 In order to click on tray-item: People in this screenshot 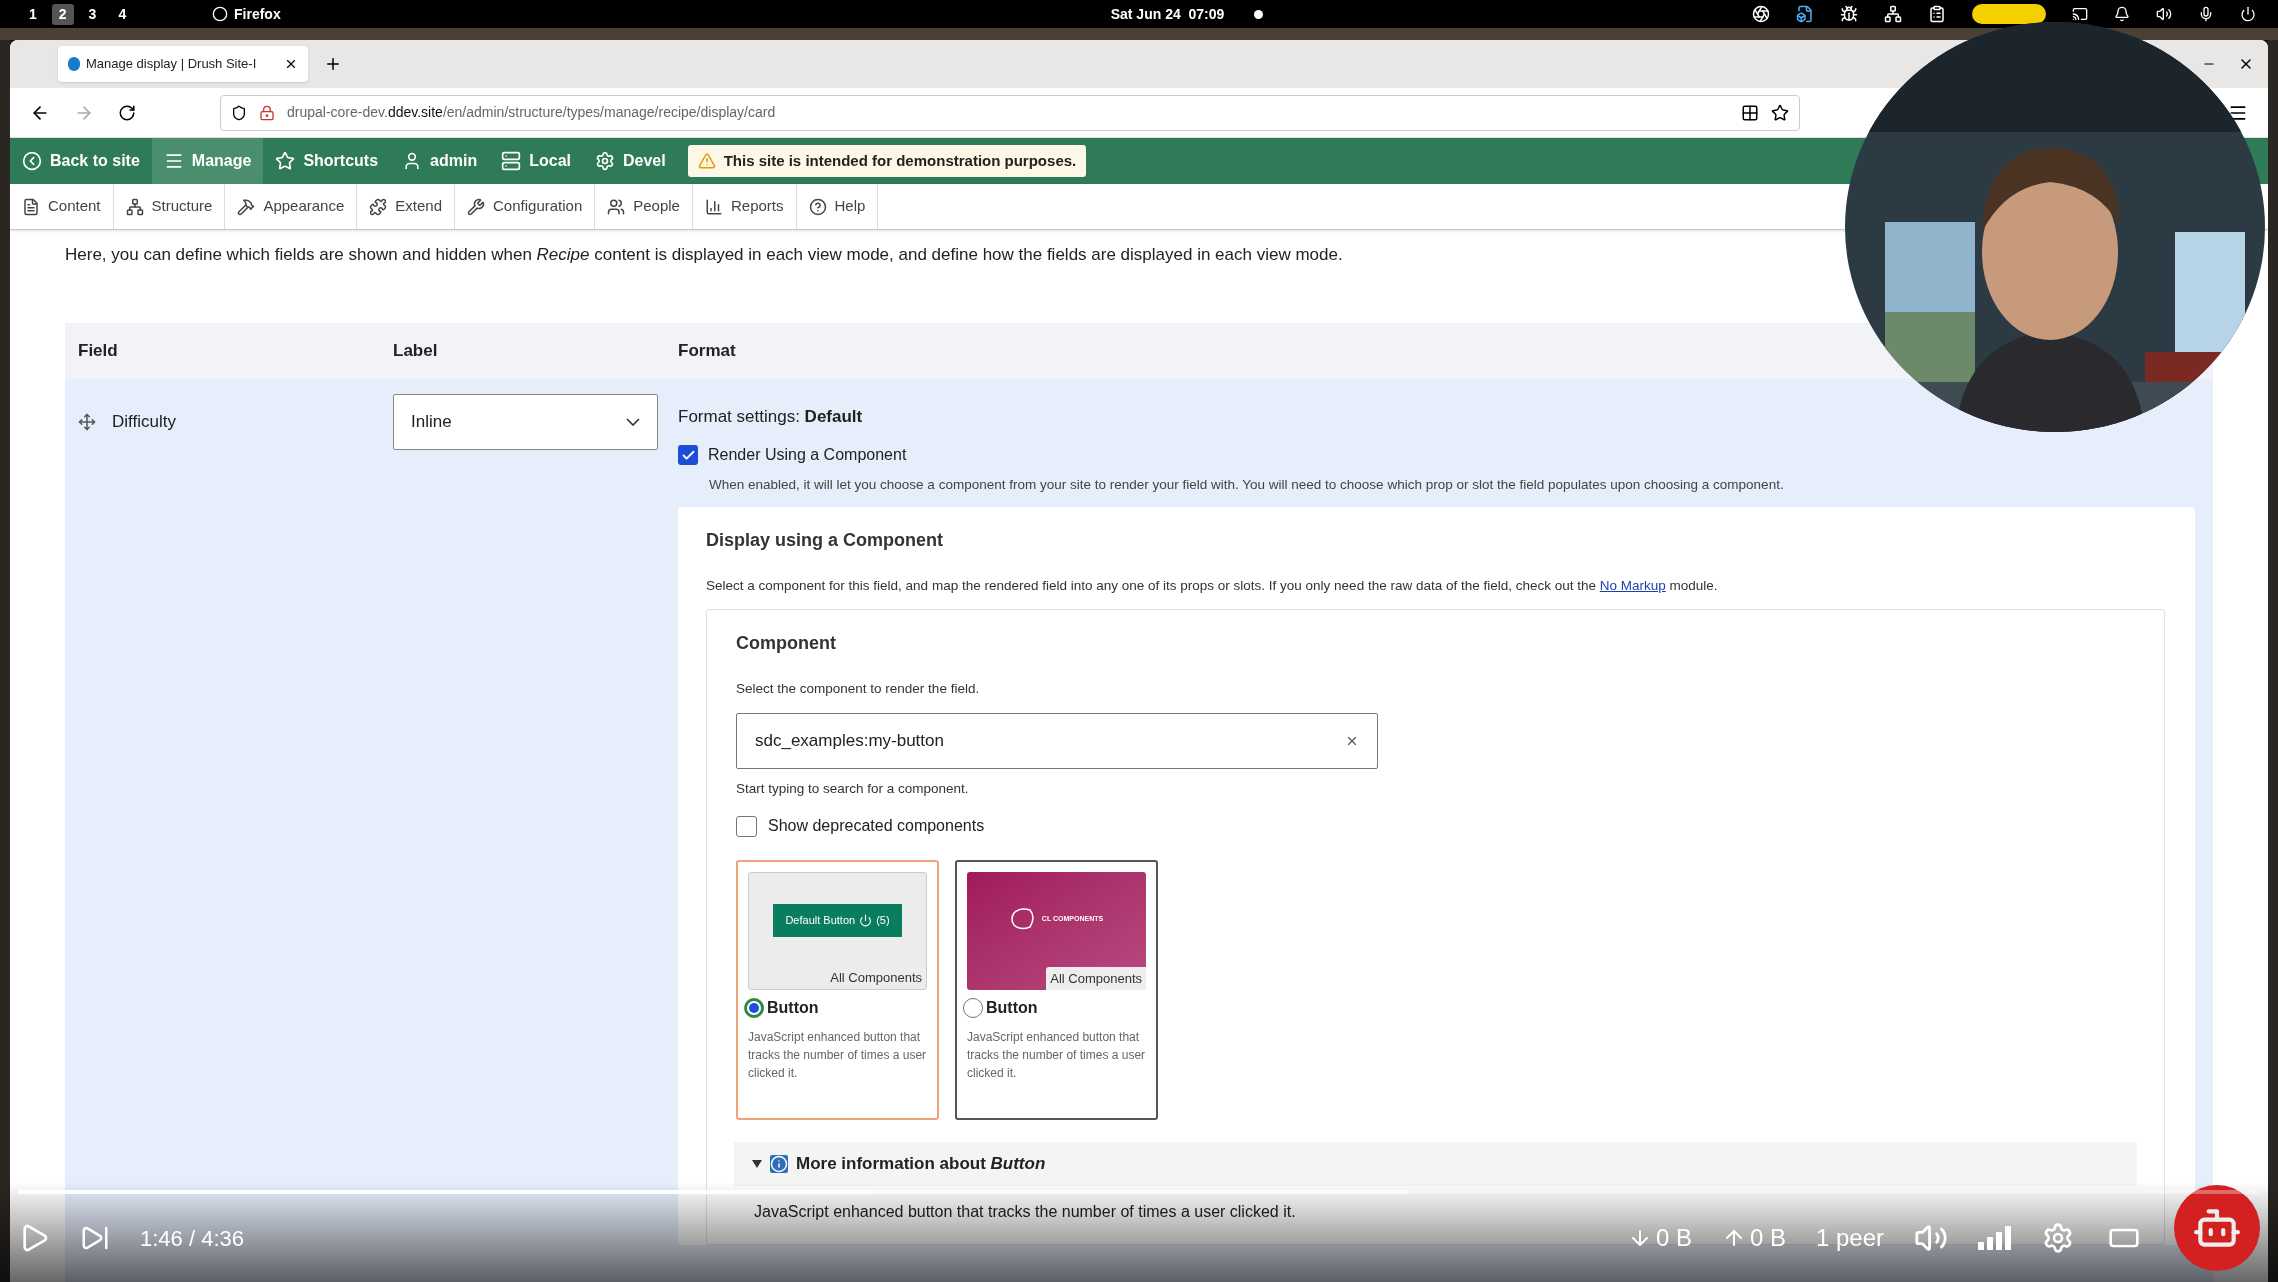, I will do `click(644, 206)`.